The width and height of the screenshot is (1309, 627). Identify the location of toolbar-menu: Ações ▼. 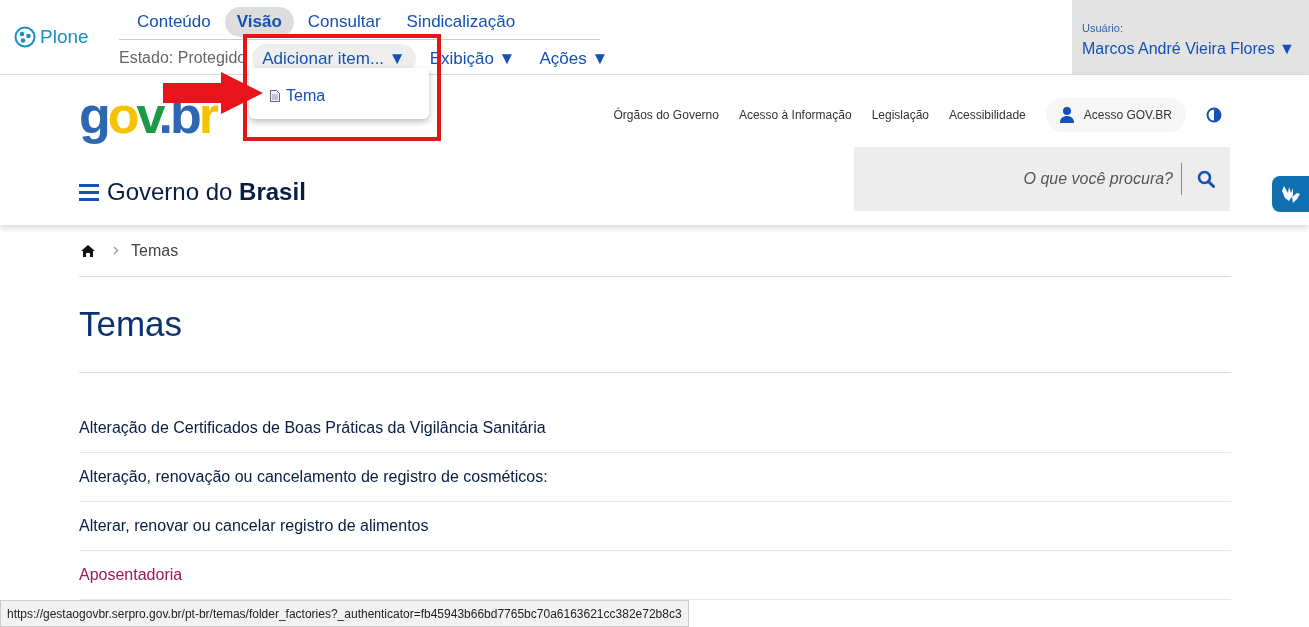
(574, 58).